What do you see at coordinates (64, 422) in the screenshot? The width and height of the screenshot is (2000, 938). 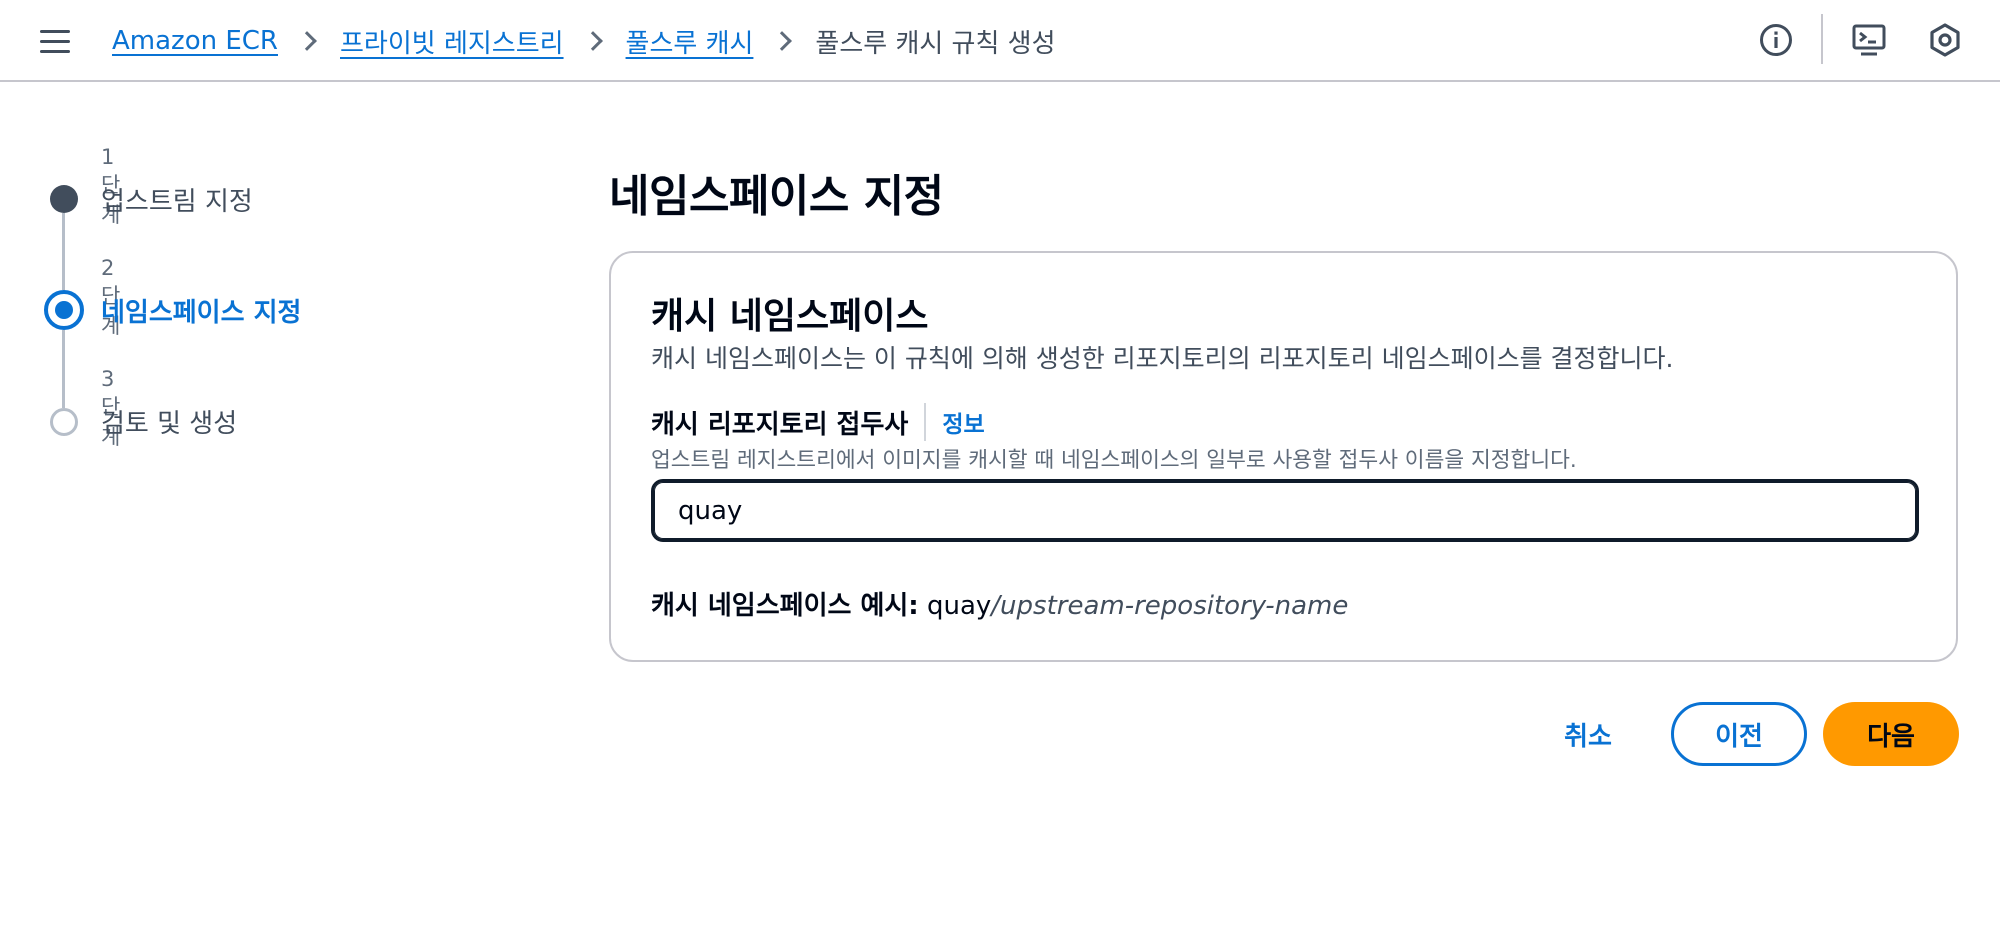 I see `step-pending-icon` at bounding box center [64, 422].